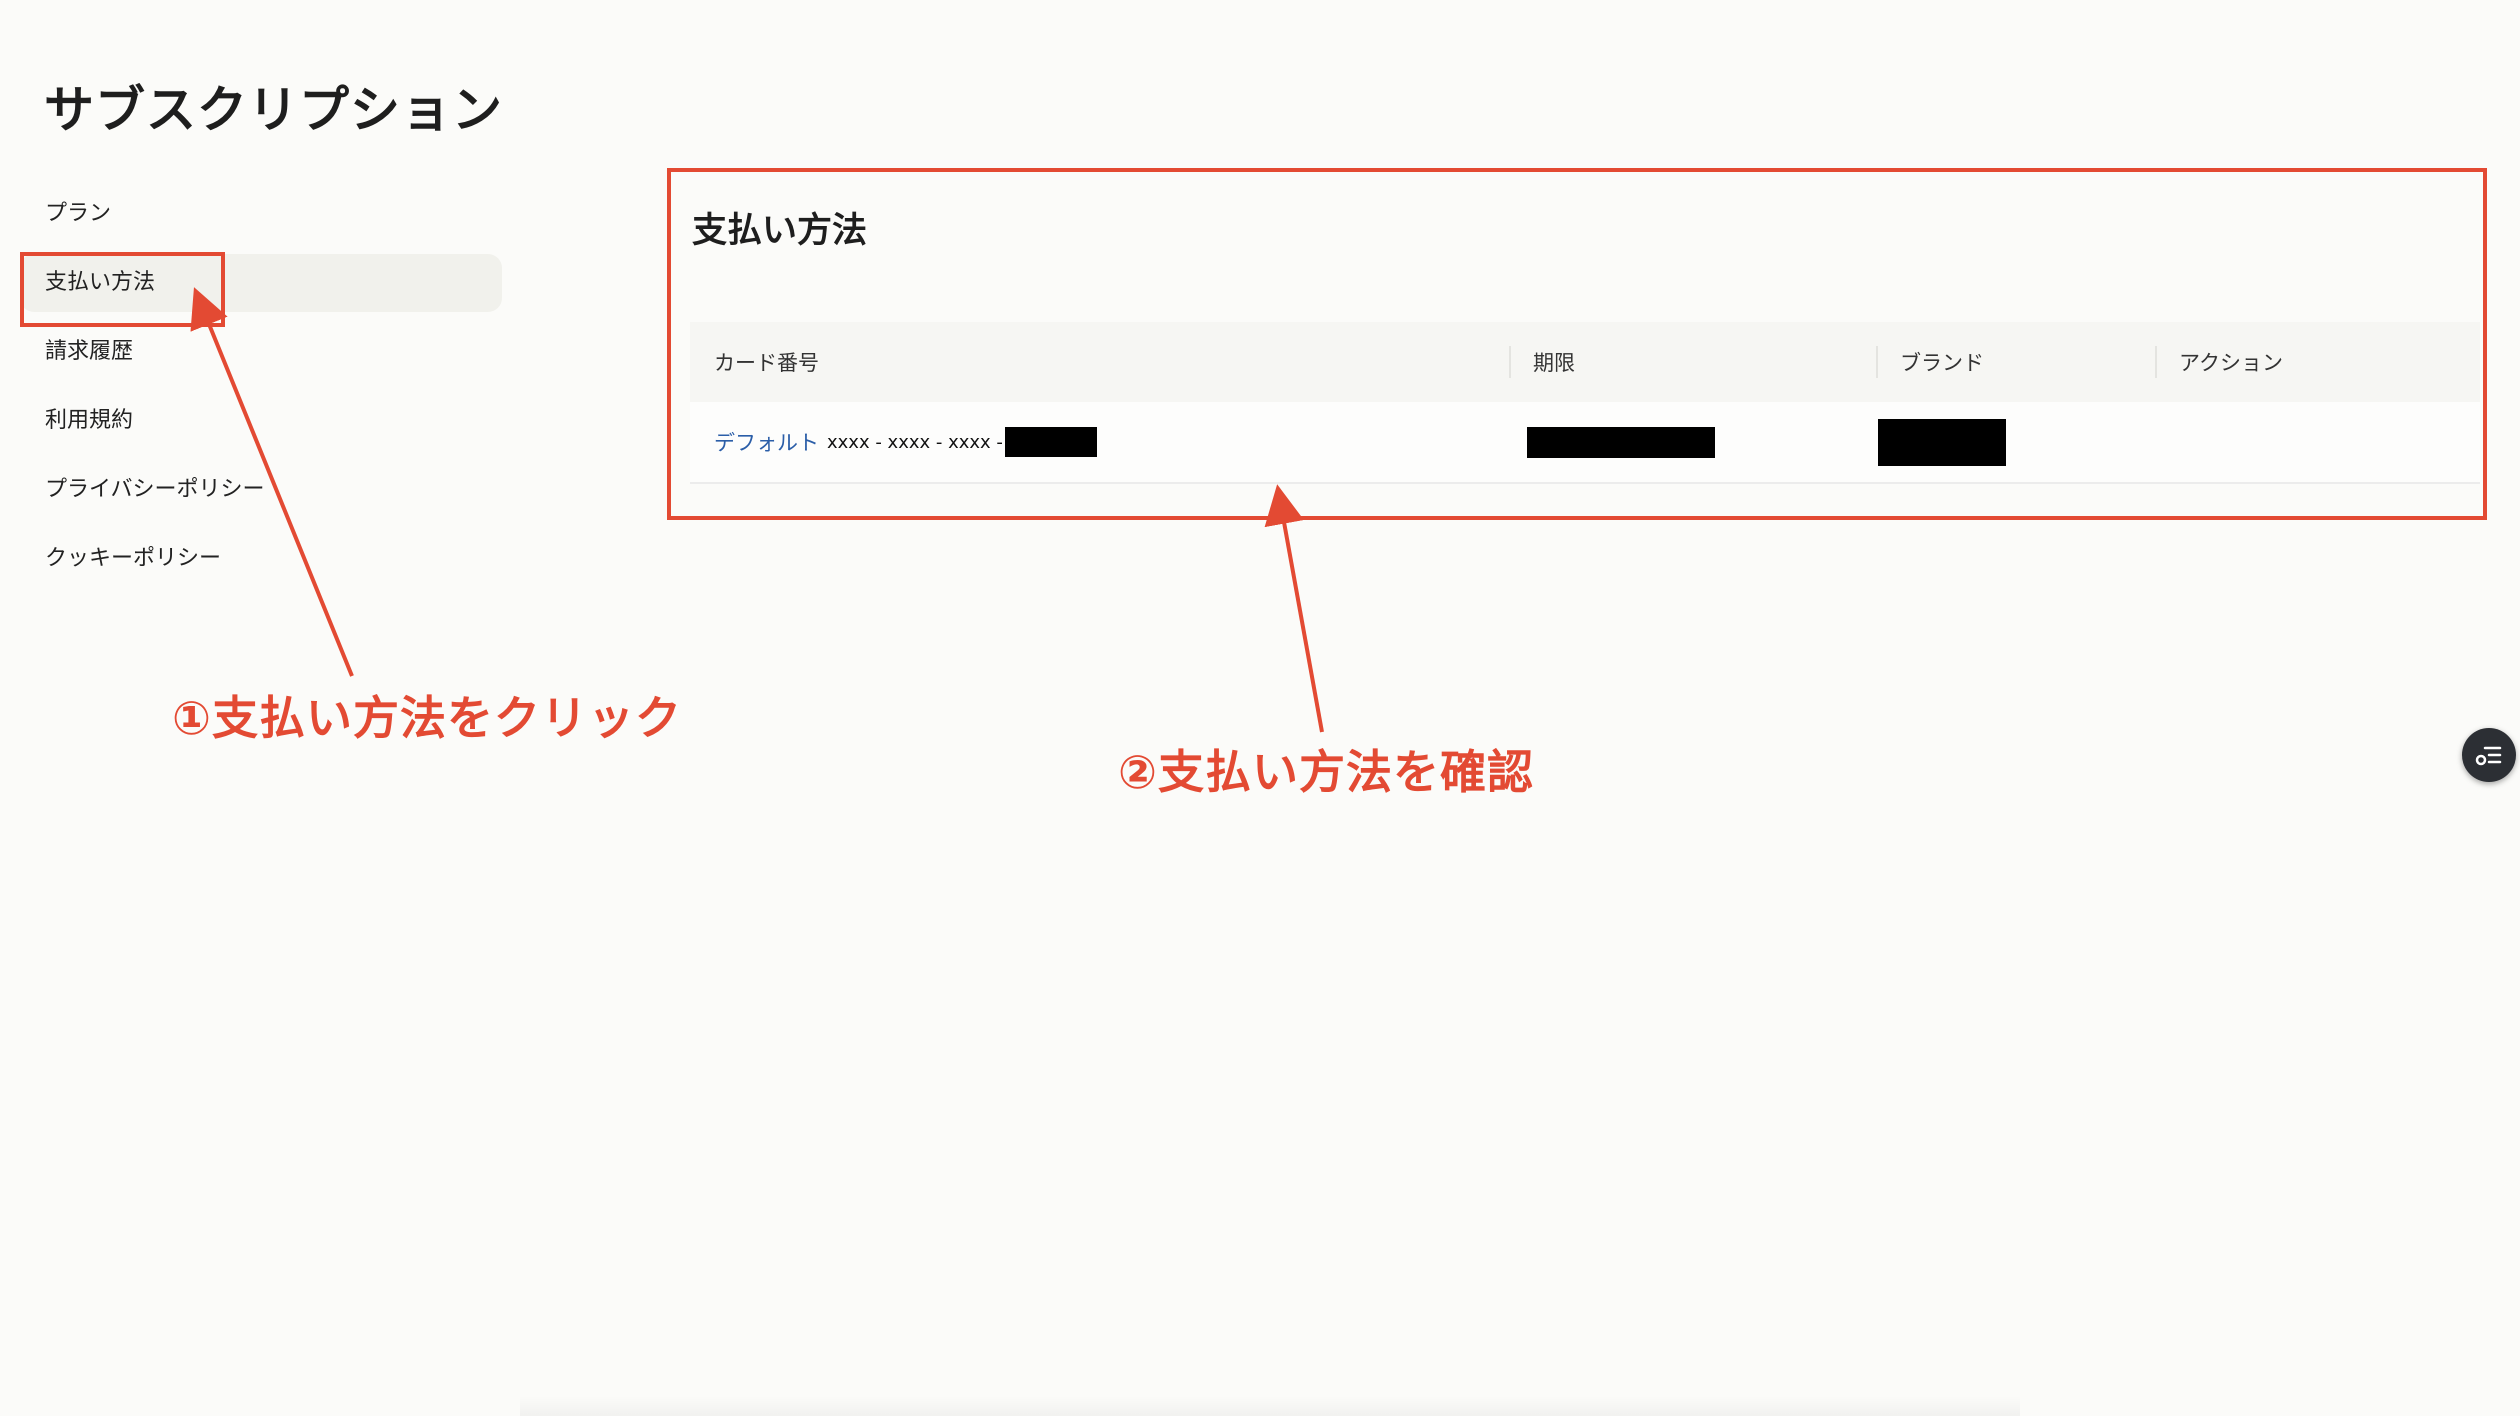  I want to click on list-icon, so click(2488, 756).